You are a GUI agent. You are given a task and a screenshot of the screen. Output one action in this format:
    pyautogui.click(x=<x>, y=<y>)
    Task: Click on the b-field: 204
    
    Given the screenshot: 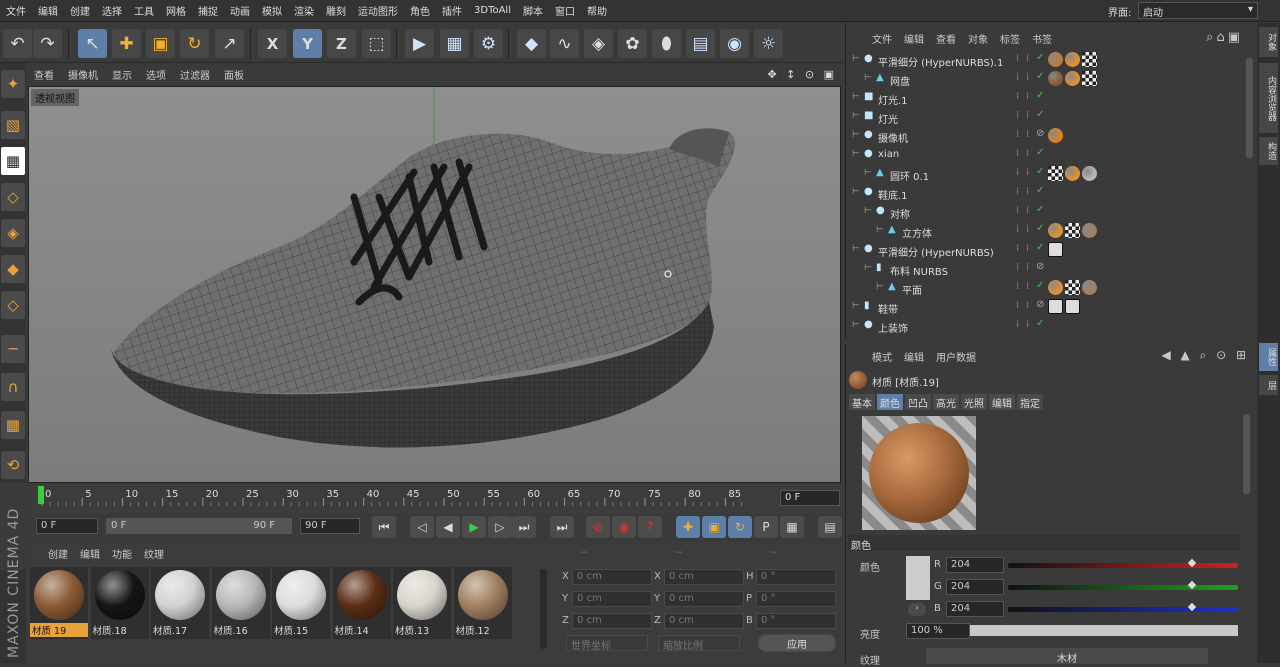 What is the action you would take?
    pyautogui.click(x=975, y=609)
    